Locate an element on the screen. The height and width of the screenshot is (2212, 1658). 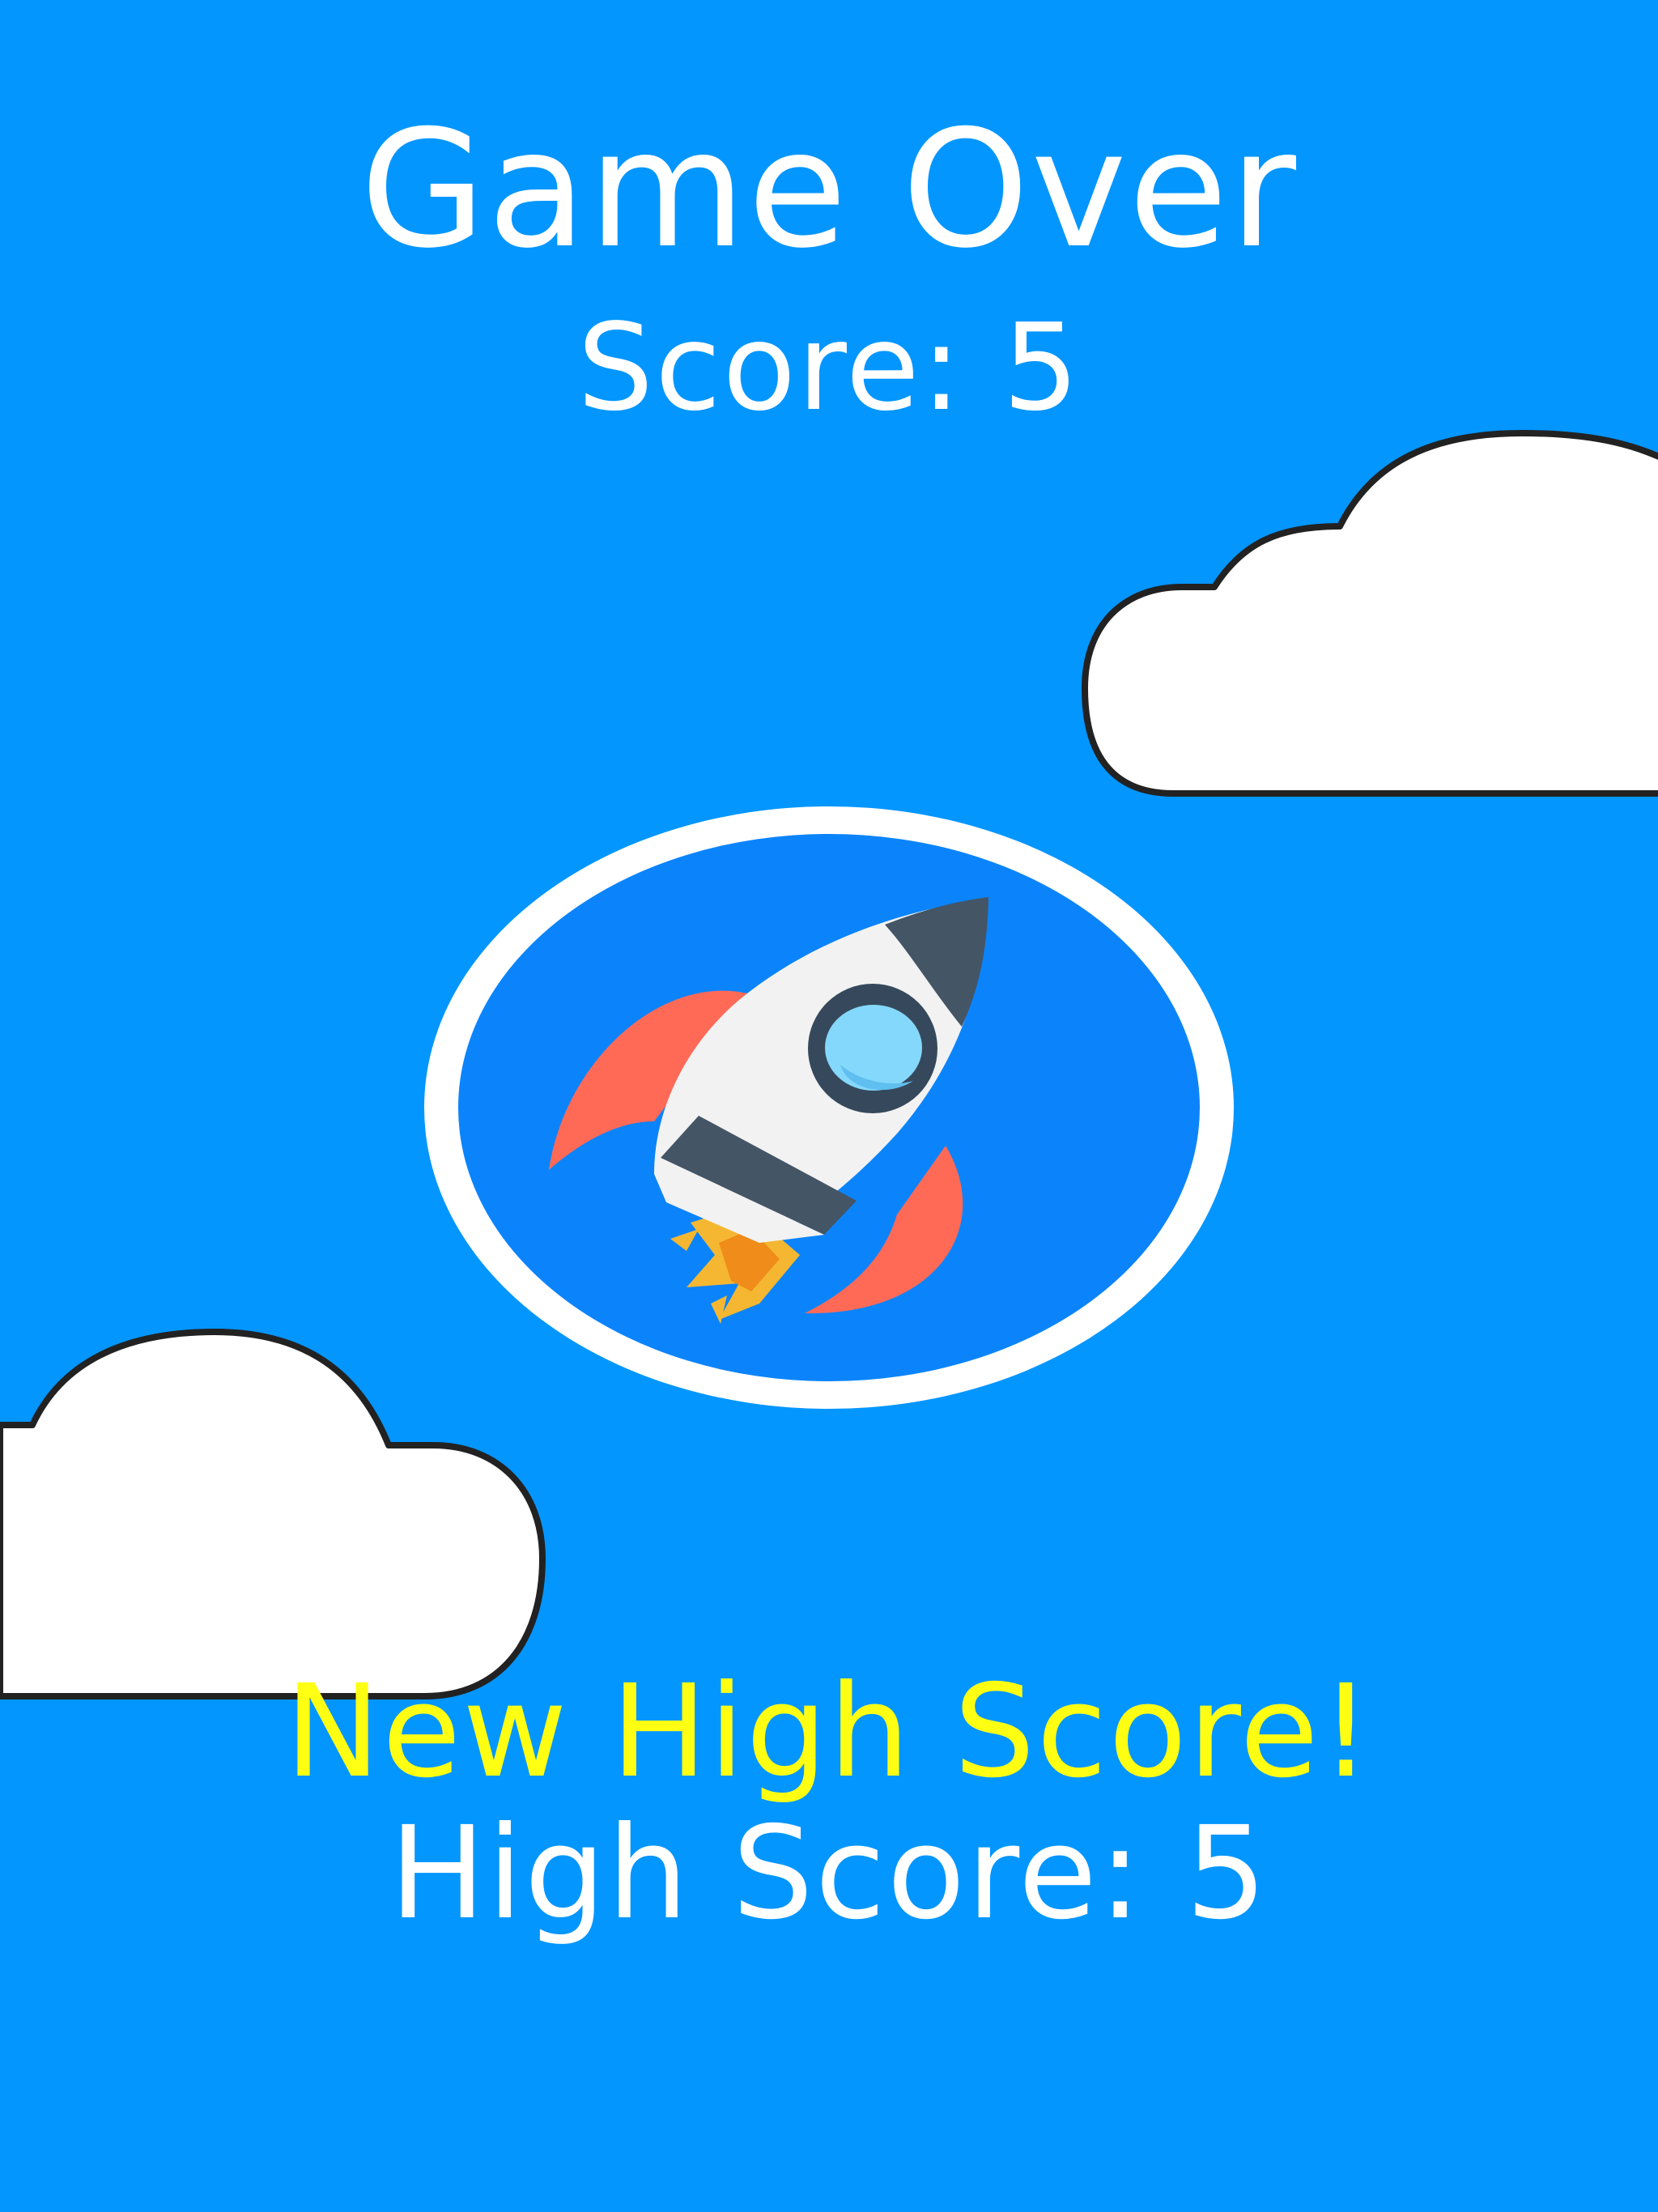
cloud-icon is located at coordinates (1370, 614).